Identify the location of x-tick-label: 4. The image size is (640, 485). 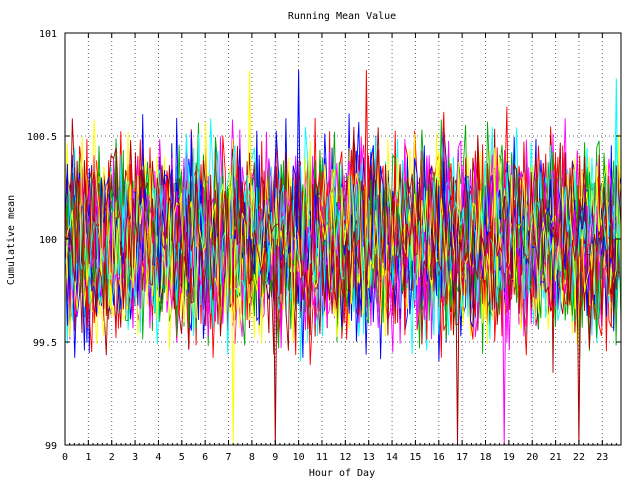
(158, 457).